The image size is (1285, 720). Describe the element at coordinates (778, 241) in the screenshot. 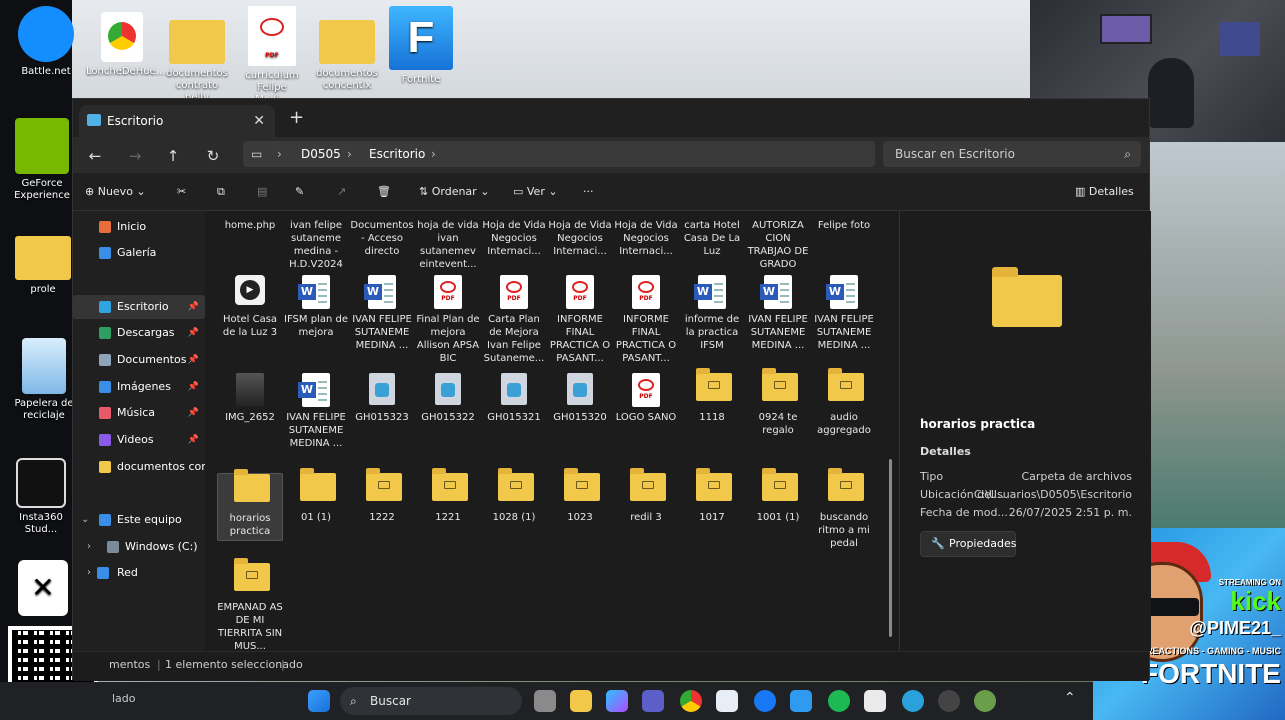

I see `file-item: AUTORIZA CION TRABJAO DE GRADO` at that location.